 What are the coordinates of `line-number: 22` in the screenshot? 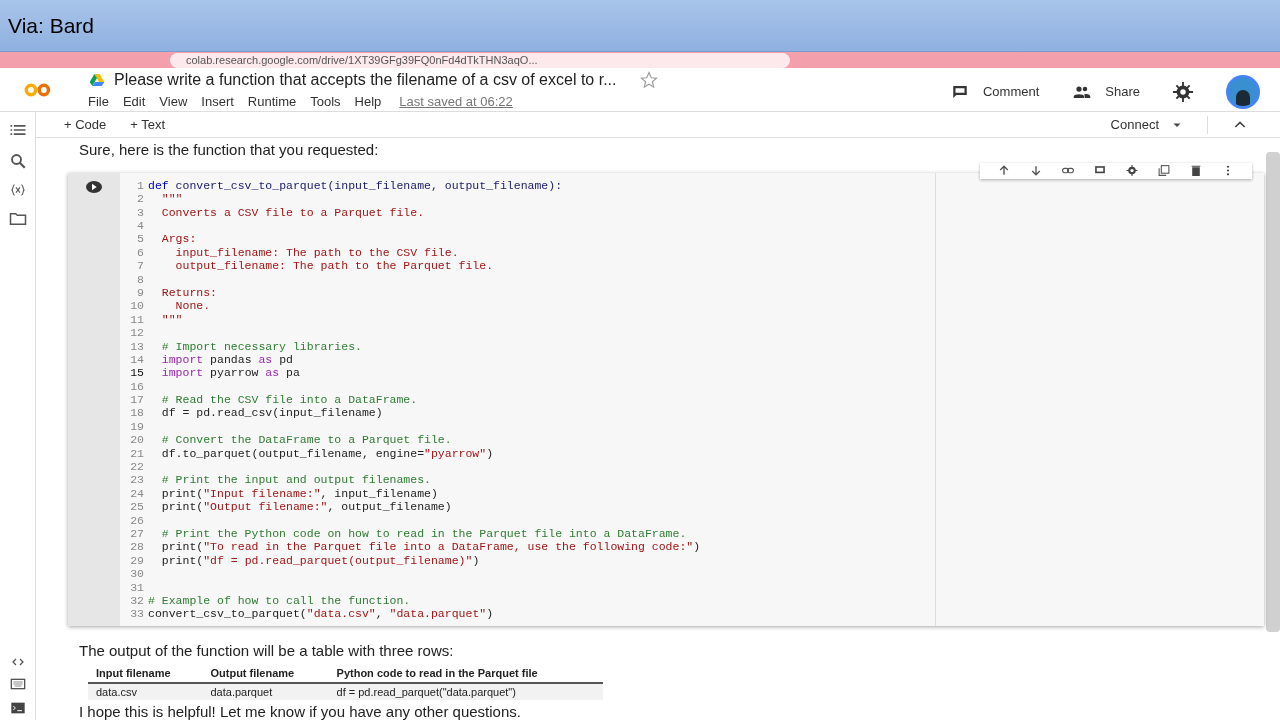 It's located at (137, 467).